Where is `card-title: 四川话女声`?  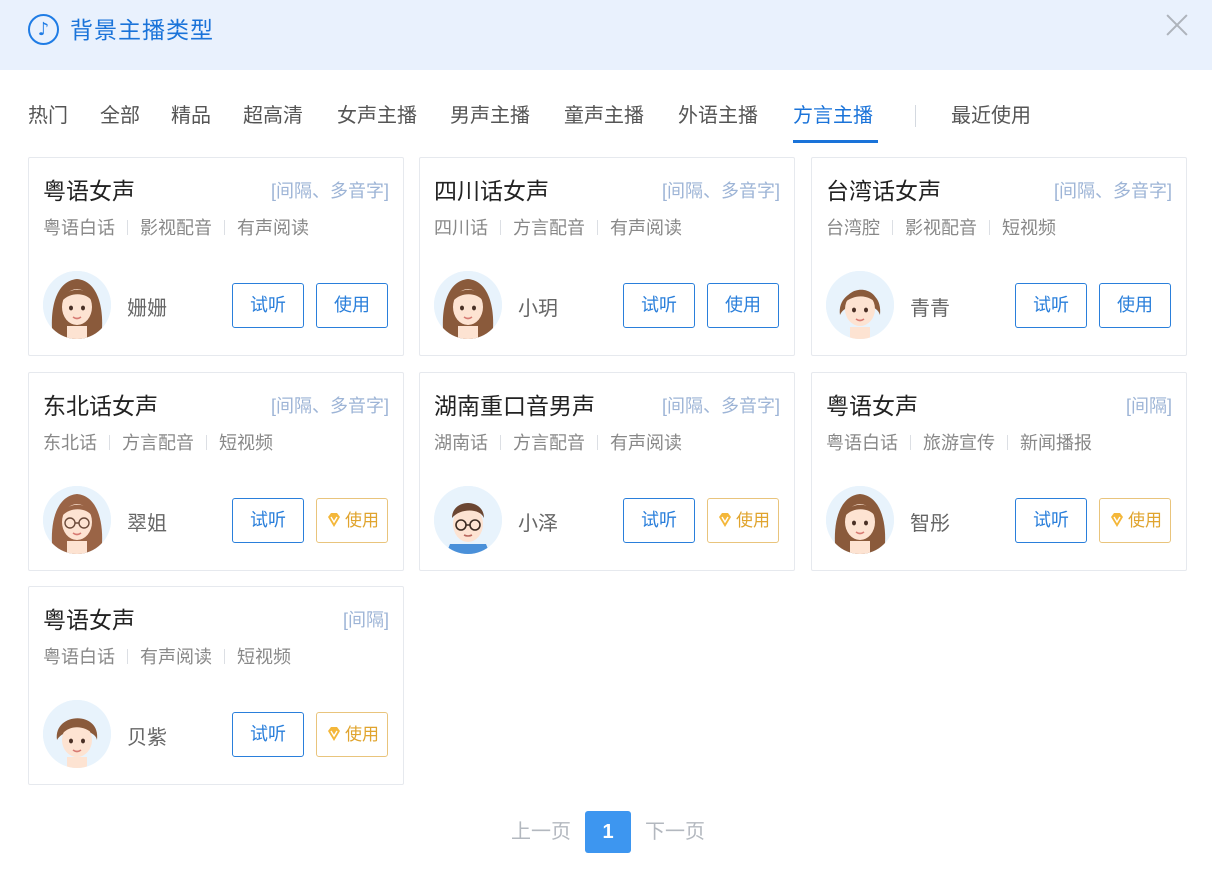 card-title: 四川话女声 is located at coordinates (491, 191).